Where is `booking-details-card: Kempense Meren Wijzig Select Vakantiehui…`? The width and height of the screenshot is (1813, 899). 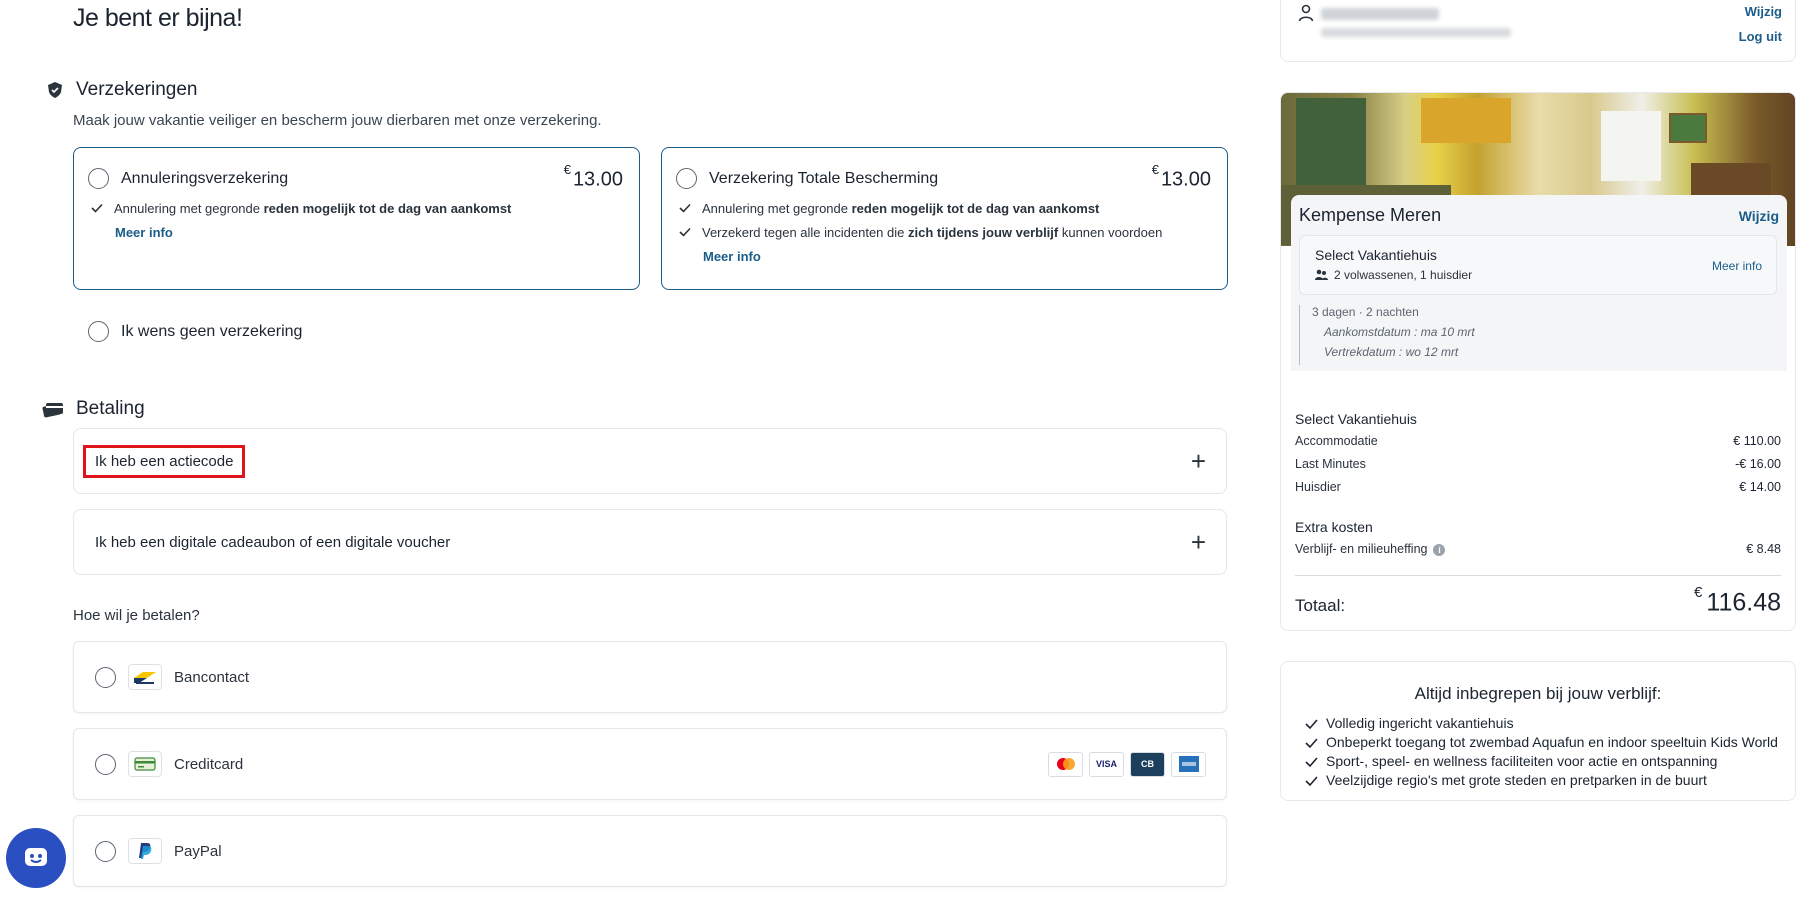
booking-details-card: Kempense Meren Wijzig Select Vakantiehui… is located at coordinates (1539, 283).